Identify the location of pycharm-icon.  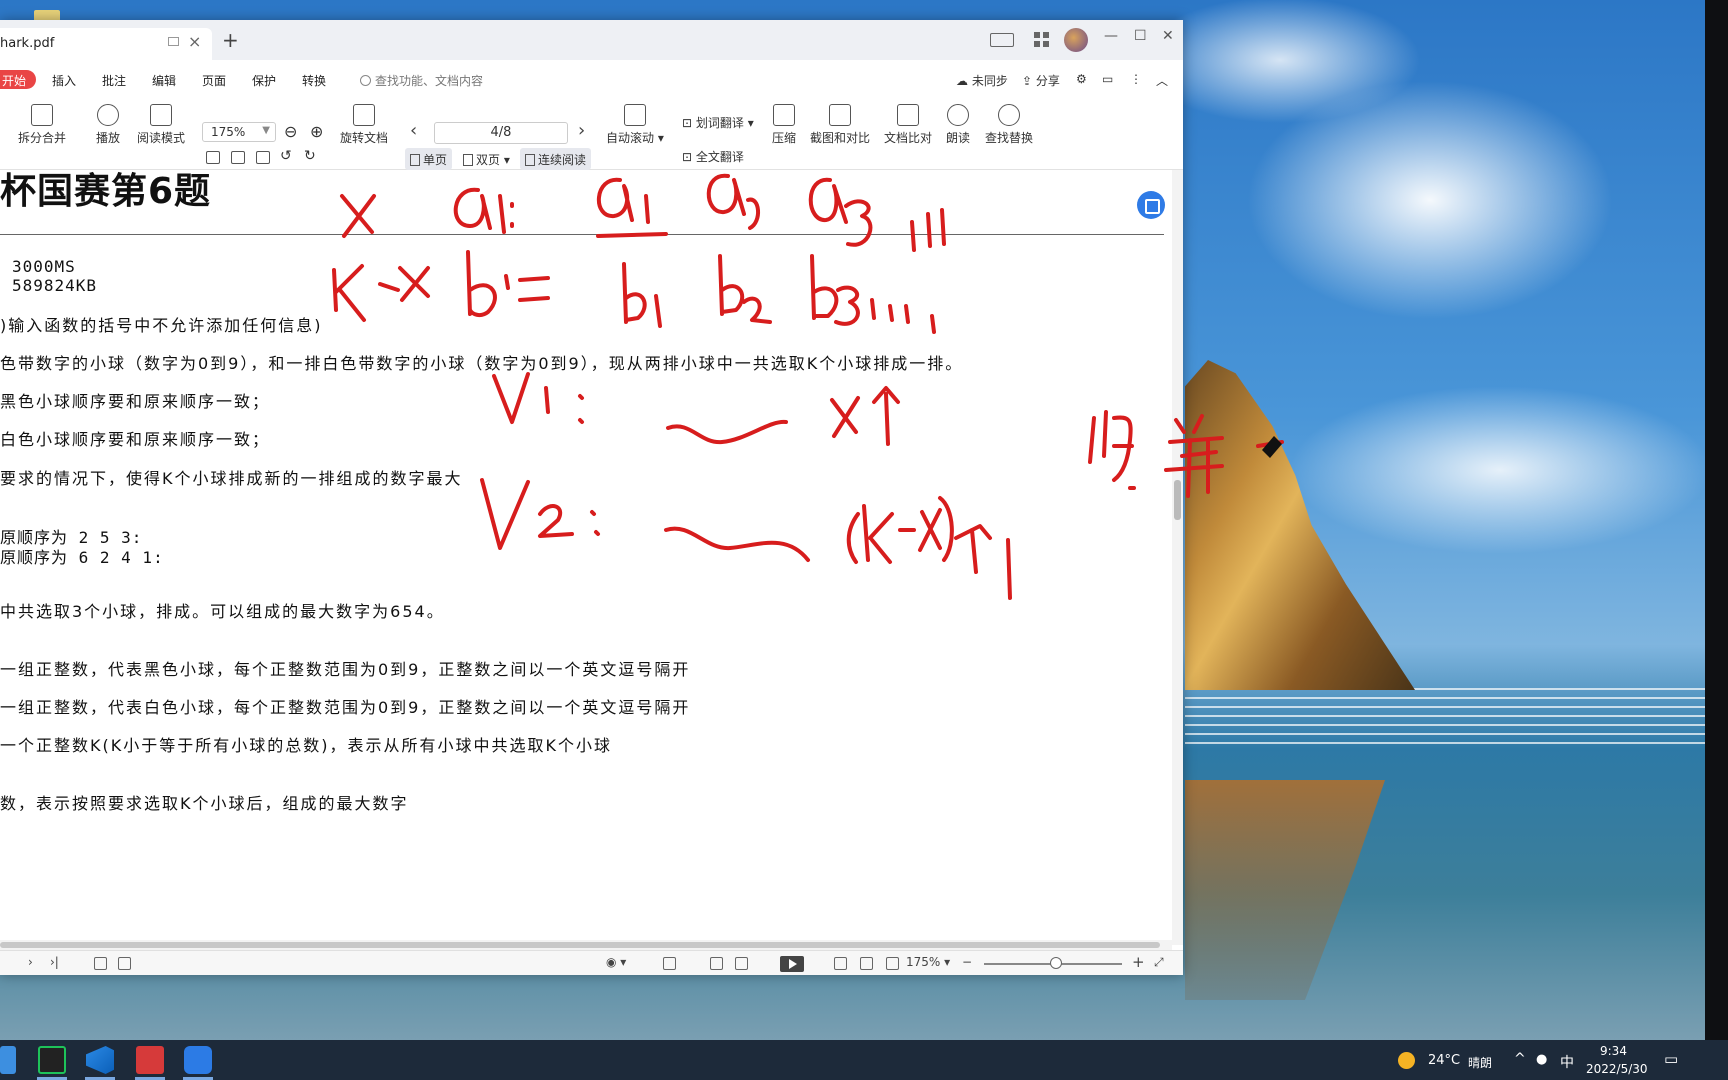
(52, 1060).